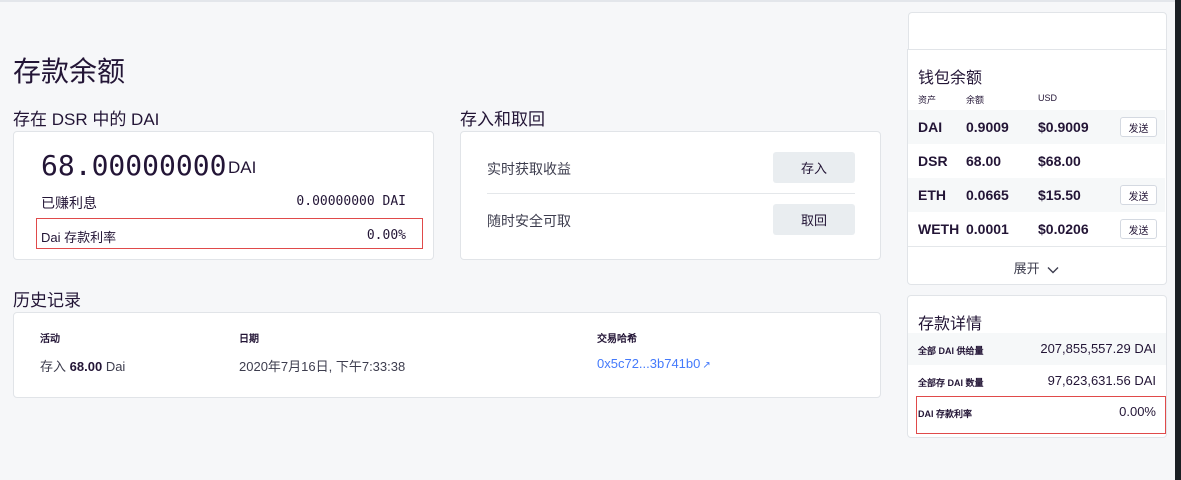  What do you see at coordinates (1036, 161) in the screenshot?
I see `wallet-row-dsr: DSR 68.00 $68.00` at bounding box center [1036, 161].